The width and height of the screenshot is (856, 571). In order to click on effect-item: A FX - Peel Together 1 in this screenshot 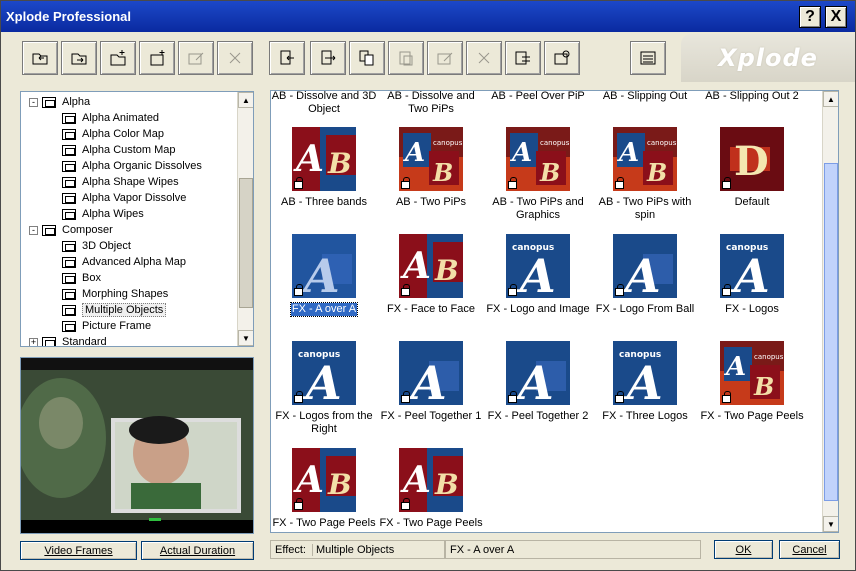, I will do `click(431, 382)`.